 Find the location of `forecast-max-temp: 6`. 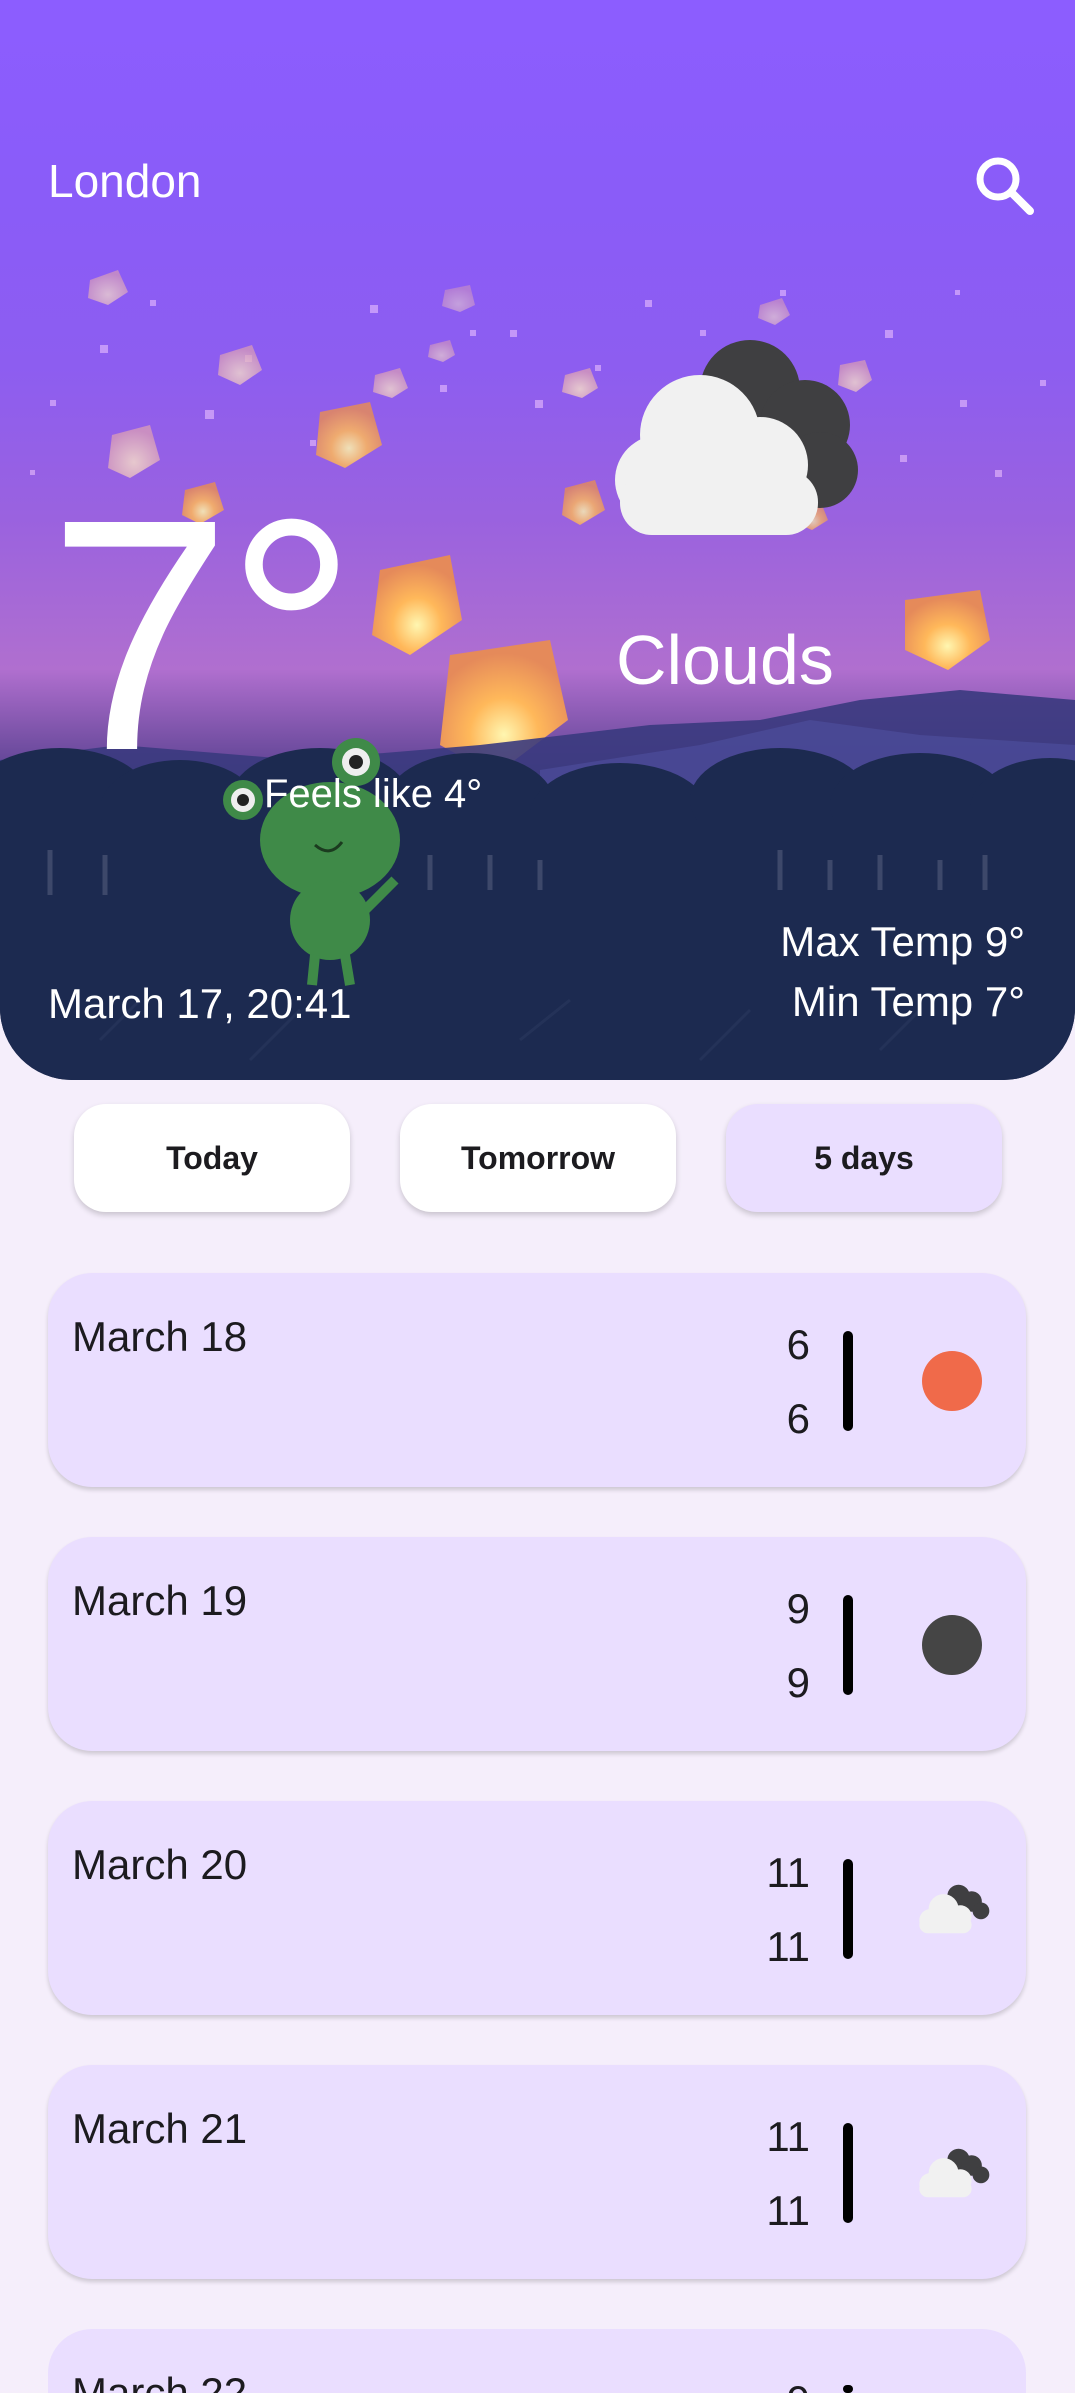

forecast-max-temp: 6 is located at coordinates (798, 1344).